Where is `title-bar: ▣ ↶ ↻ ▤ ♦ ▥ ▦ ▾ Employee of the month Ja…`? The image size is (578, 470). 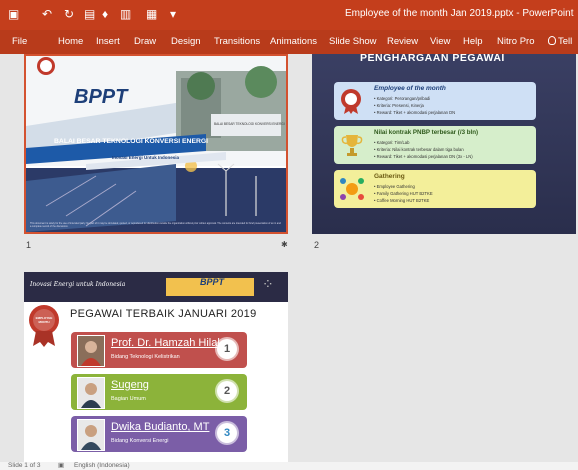
title-bar: ▣ ↶ ↻ ▤ ♦ ▥ ▦ ▾ Employee of the month Ja… is located at coordinates (289, 15).